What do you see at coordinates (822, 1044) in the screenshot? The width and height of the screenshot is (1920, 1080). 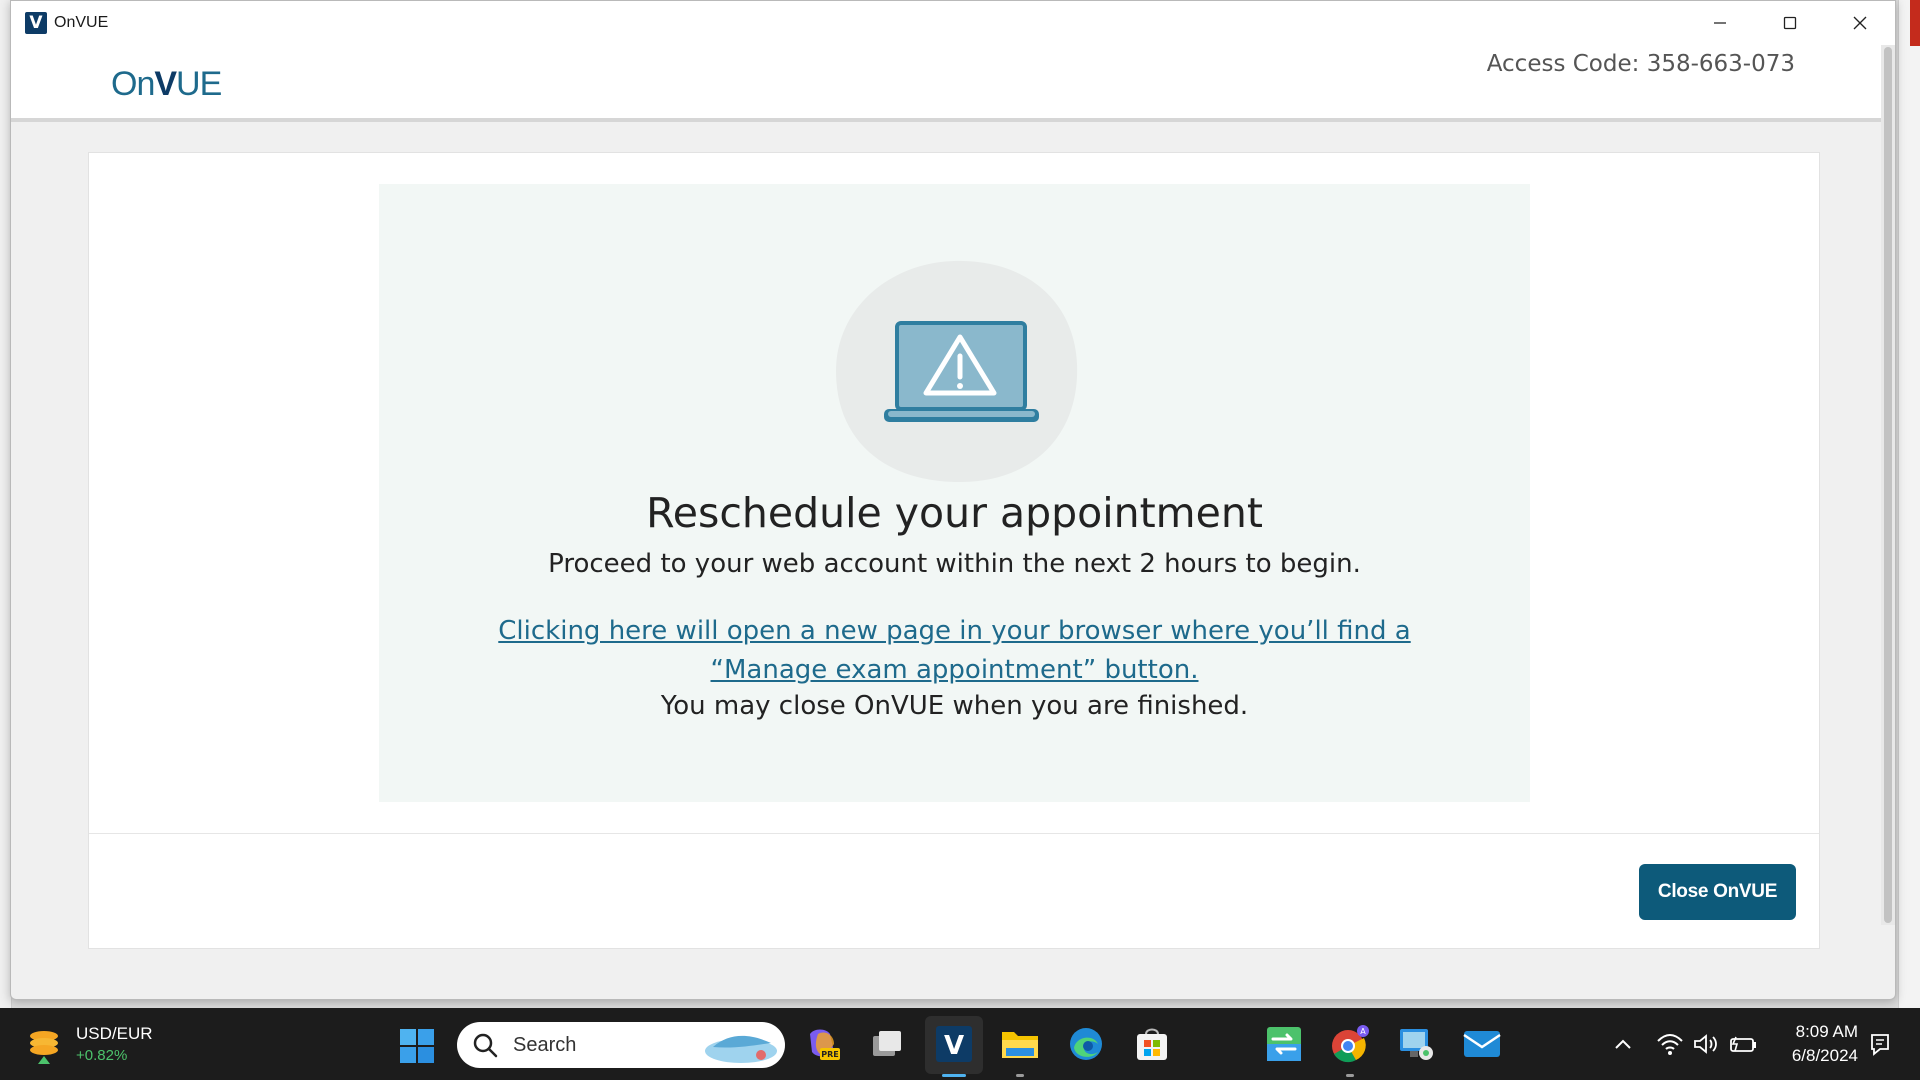 I see `copilot-pre-icon: PRE` at bounding box center [822, 1044].